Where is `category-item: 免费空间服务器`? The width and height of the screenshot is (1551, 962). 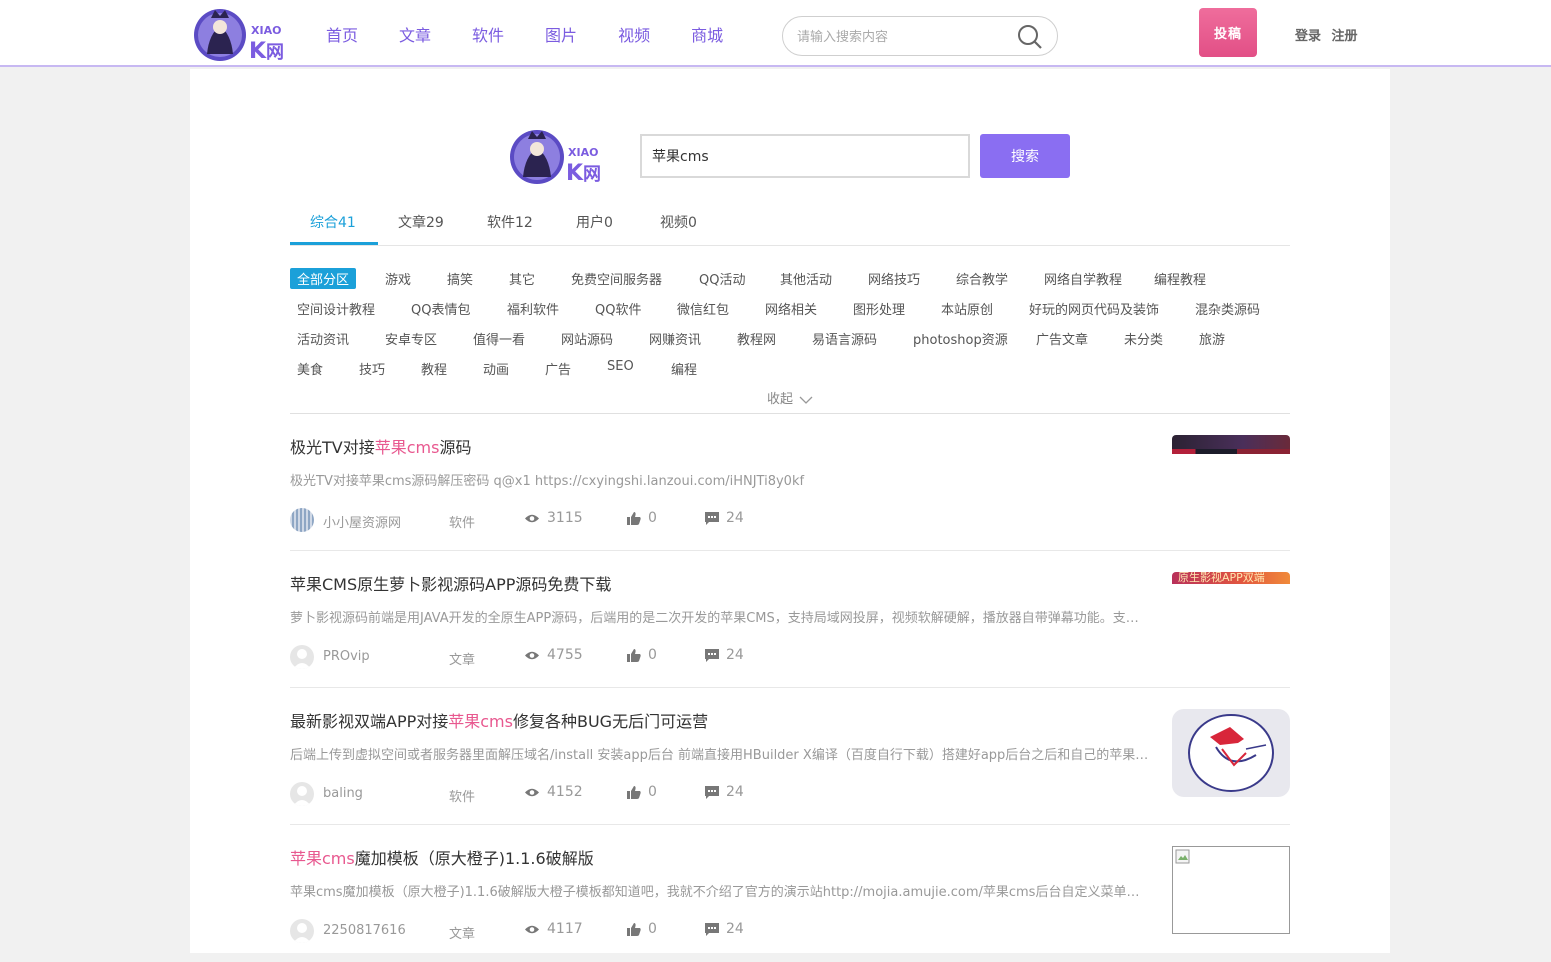
category-item: 免费空间服务器 is located at coordinates (616, 278).